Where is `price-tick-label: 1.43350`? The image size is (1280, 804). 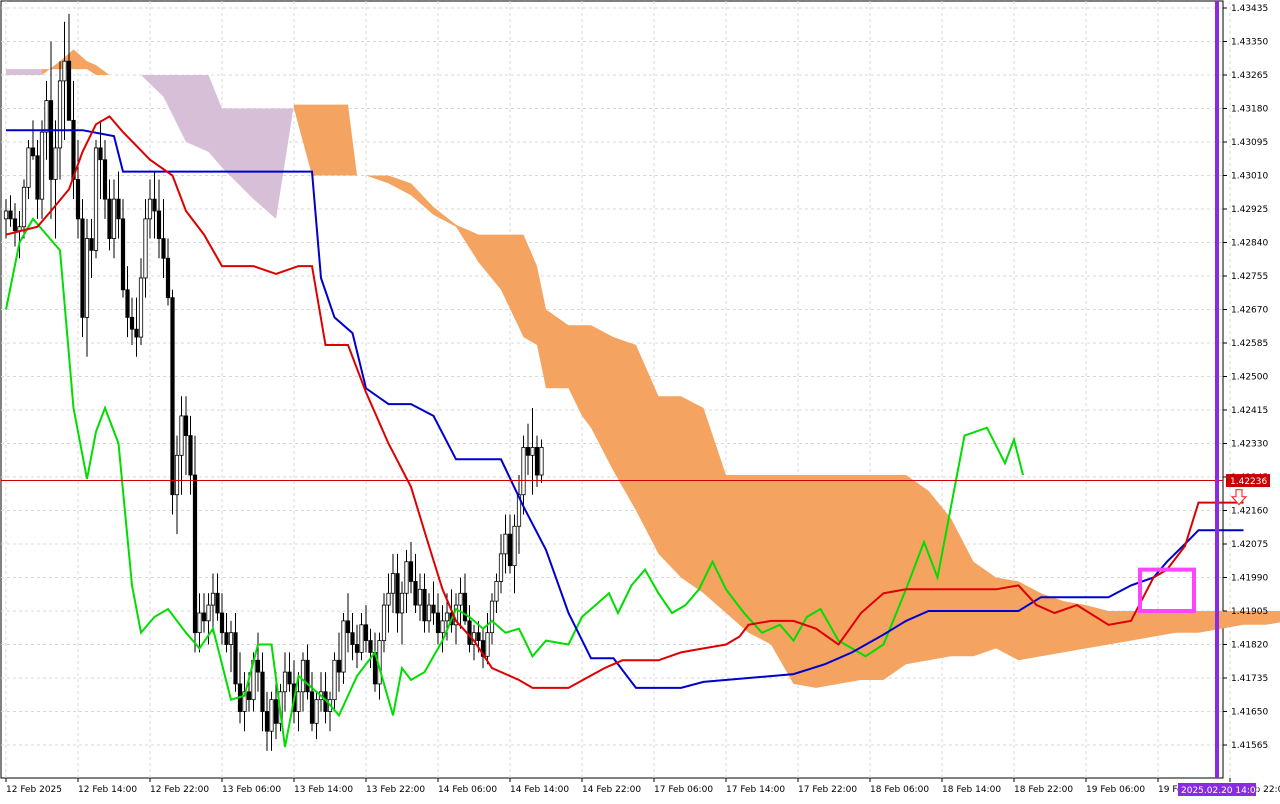 price-tick-label: 1.43350 is located at coordinates (1249, 43).